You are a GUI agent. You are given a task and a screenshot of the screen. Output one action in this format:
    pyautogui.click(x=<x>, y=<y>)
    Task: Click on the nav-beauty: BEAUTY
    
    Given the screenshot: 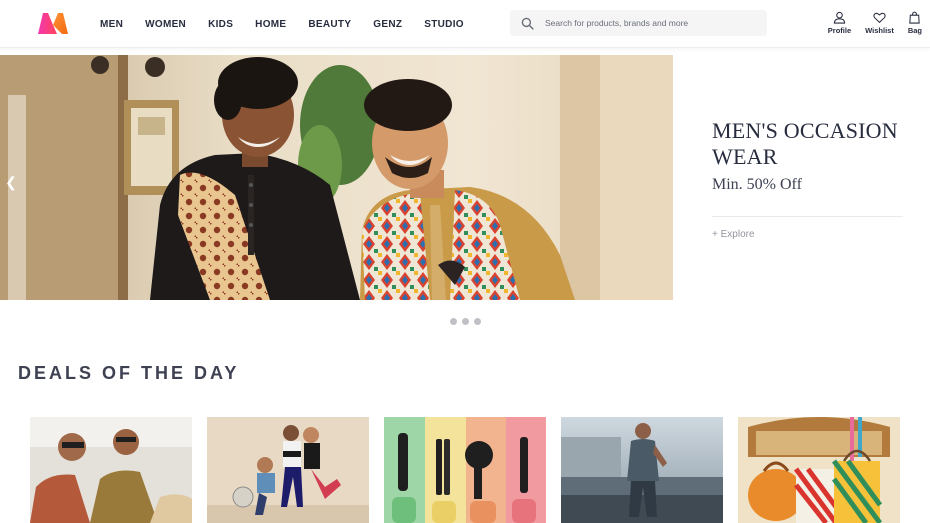 What is the action you would take?
    pyautogui.click(x=329, y=24)
    